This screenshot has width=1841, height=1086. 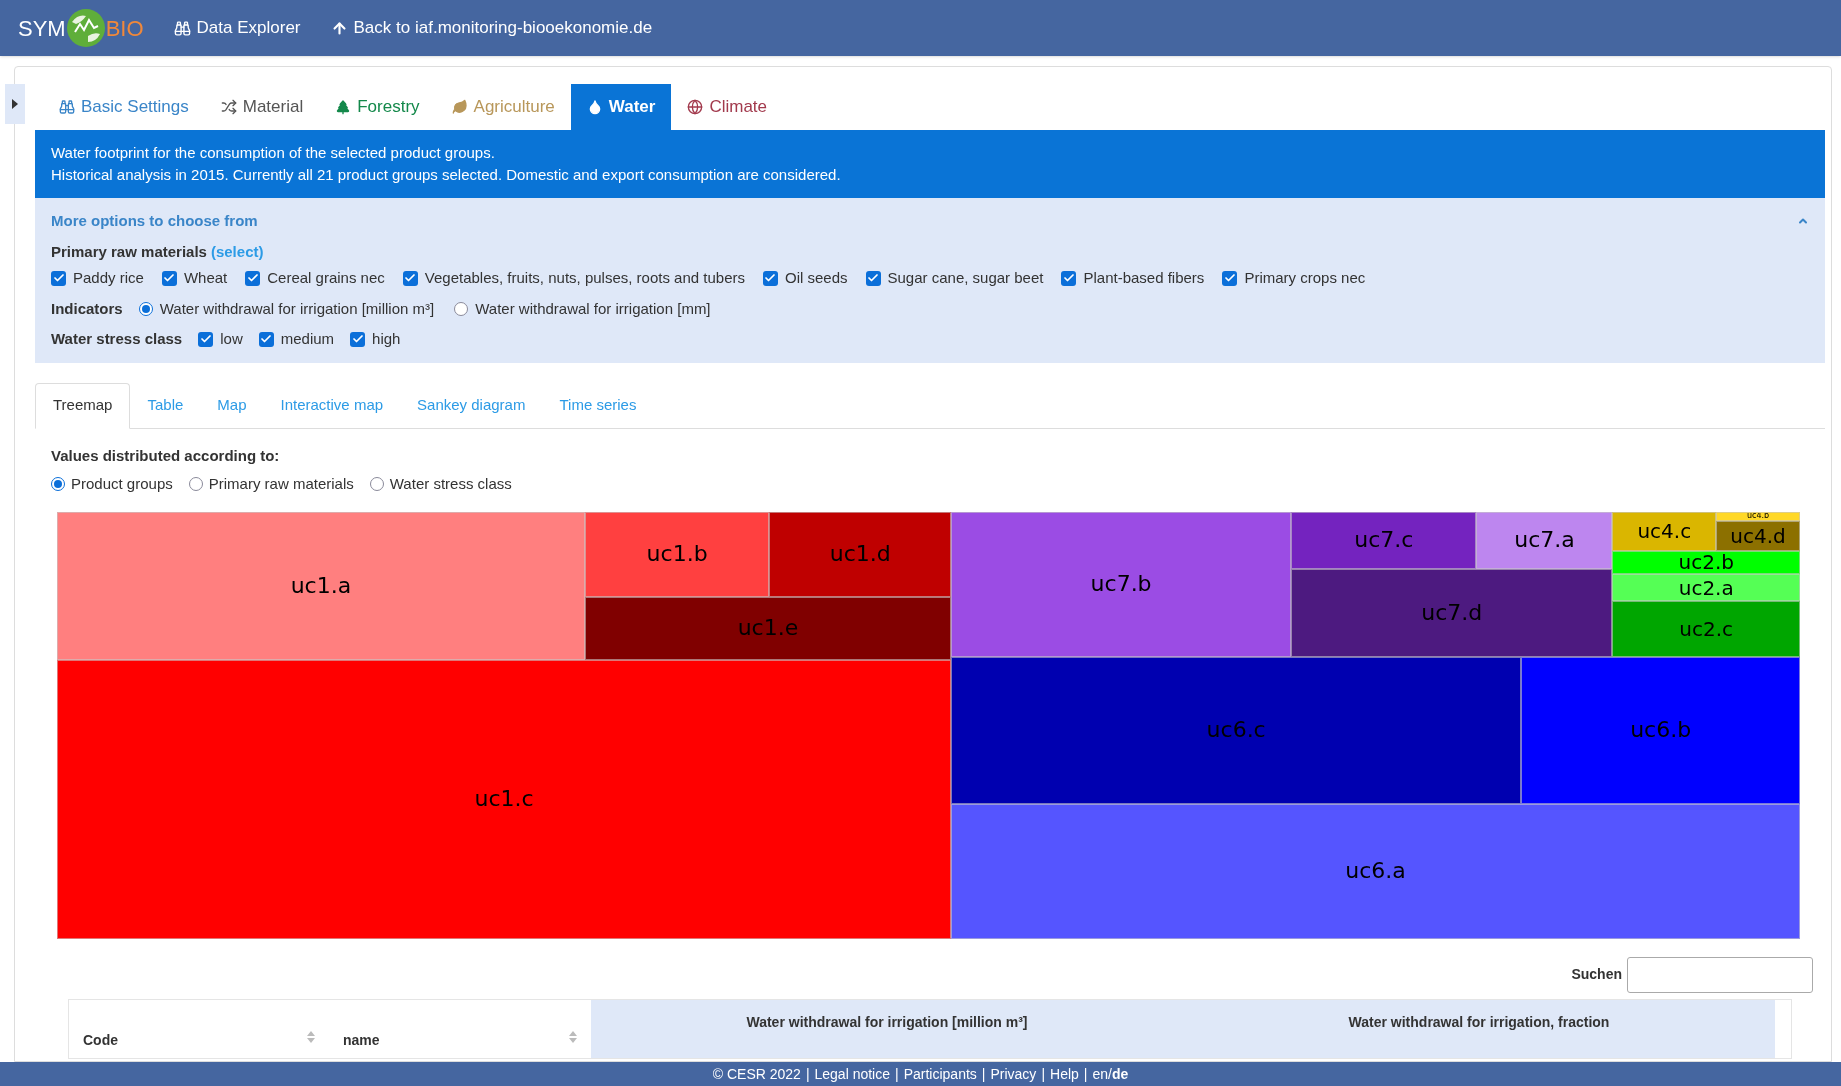 What do you see at coordinates (166, 455) in the screenshot?
I see `distribution-label: Values distributed according to:` at bounding box center [166, 455].